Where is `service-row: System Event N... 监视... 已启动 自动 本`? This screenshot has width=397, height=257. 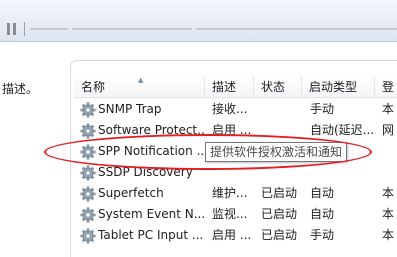 service-row: System Event N... 监视... 已启动 自动 本 is located at coordinates (235, 214).